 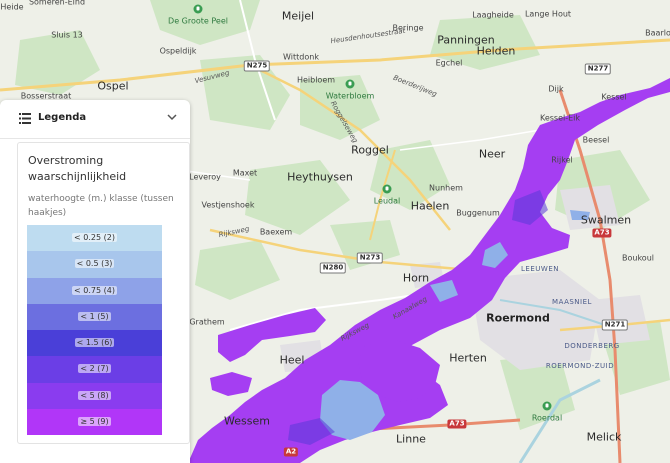 What do you see at coordinates (540, 269) in the screenshot?
I see `place-label: LEEUWEN` at bounding box center [540, 269].